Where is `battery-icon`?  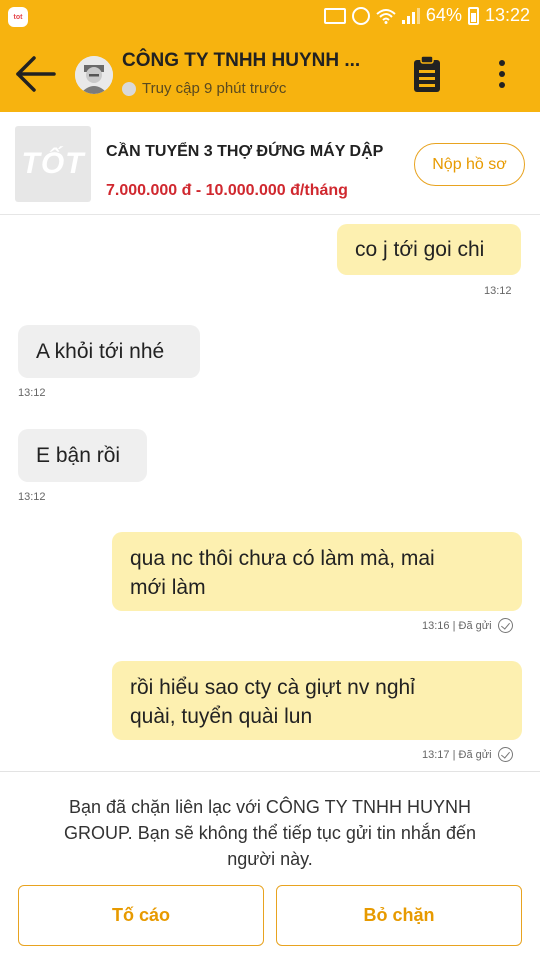 battery-icon is located at coordinates (473, 15).